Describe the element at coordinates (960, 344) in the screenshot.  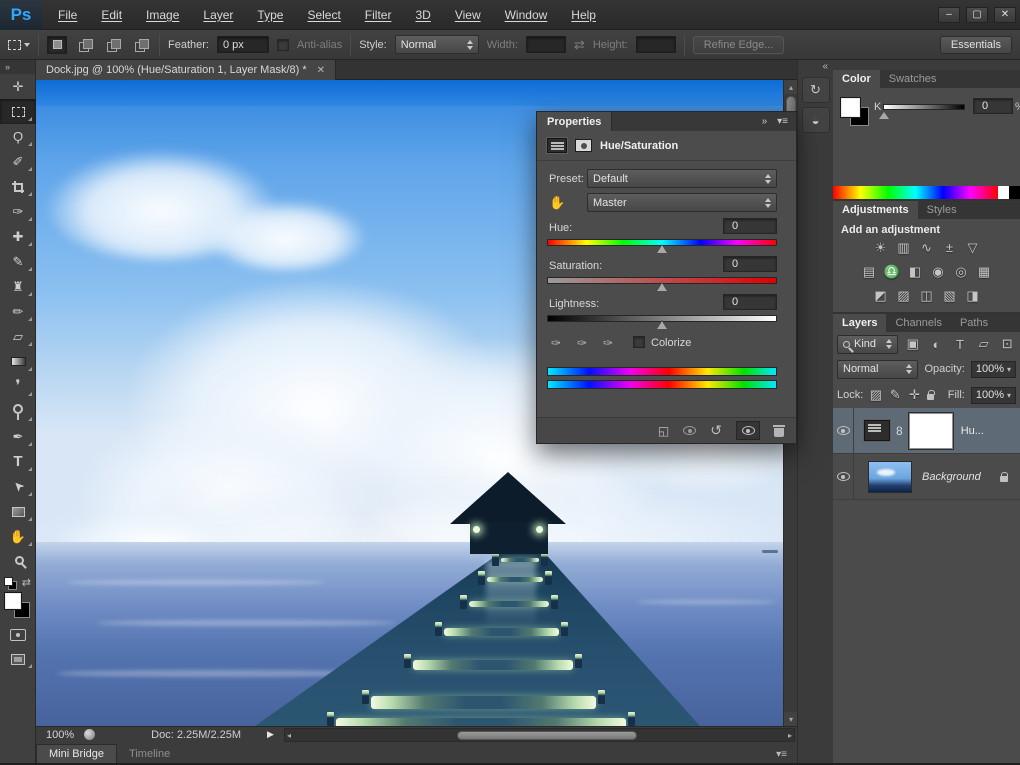
I see `filter-type-layers-icon: T` at that location.